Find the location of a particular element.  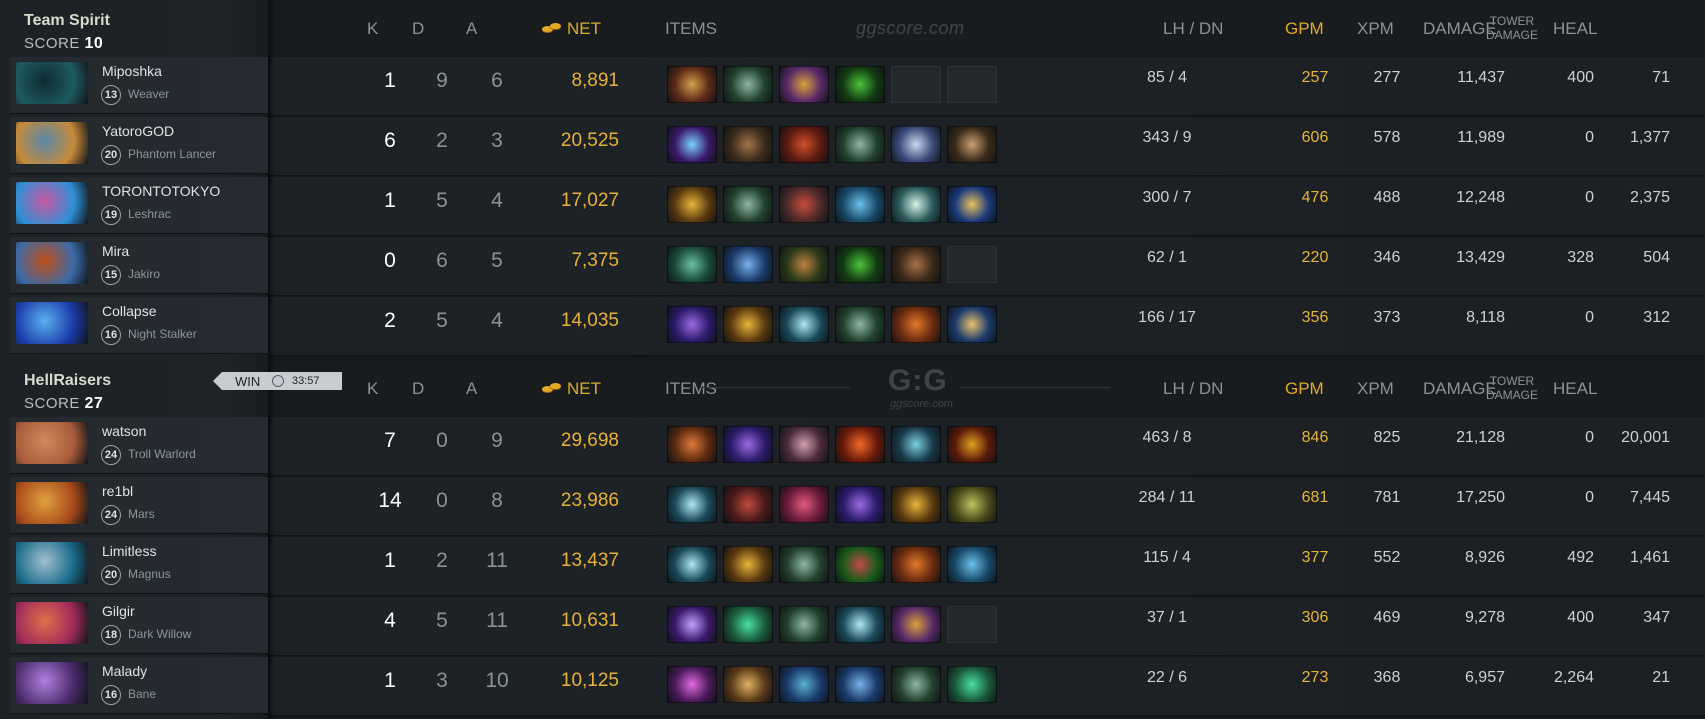

hero-damage: 11,437 is located at coordinates (1481, 77).